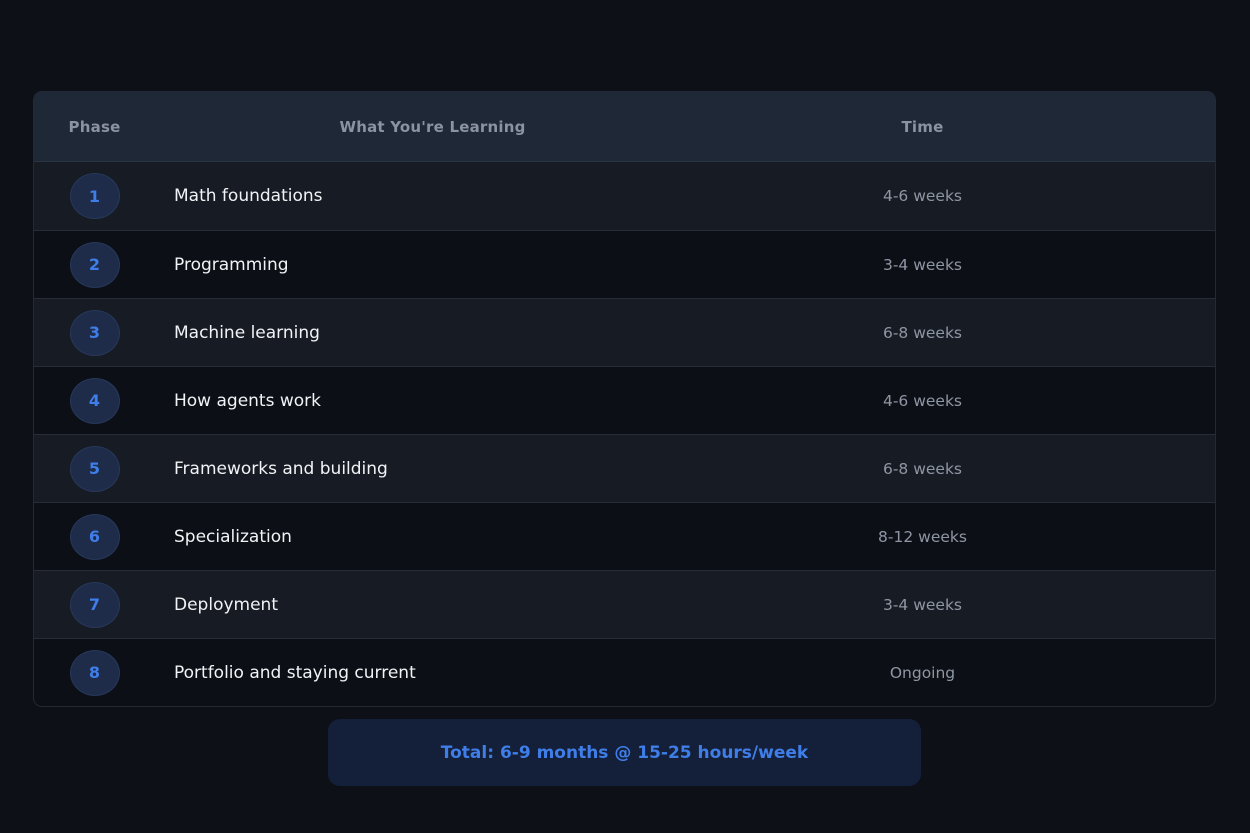 The image size is (1250, 833). I want to click on phase-cell: 3, so click(94, 332).